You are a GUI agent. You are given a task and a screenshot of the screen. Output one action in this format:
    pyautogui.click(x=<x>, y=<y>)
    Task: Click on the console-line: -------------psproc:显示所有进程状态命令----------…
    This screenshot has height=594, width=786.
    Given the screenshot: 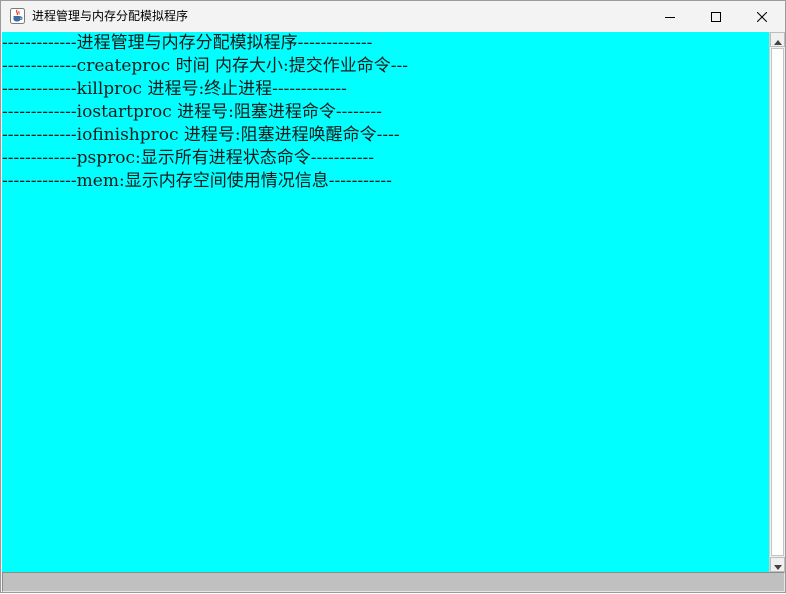 What is the action you would take?
    pyautogui.click(x=188, y=158)
    